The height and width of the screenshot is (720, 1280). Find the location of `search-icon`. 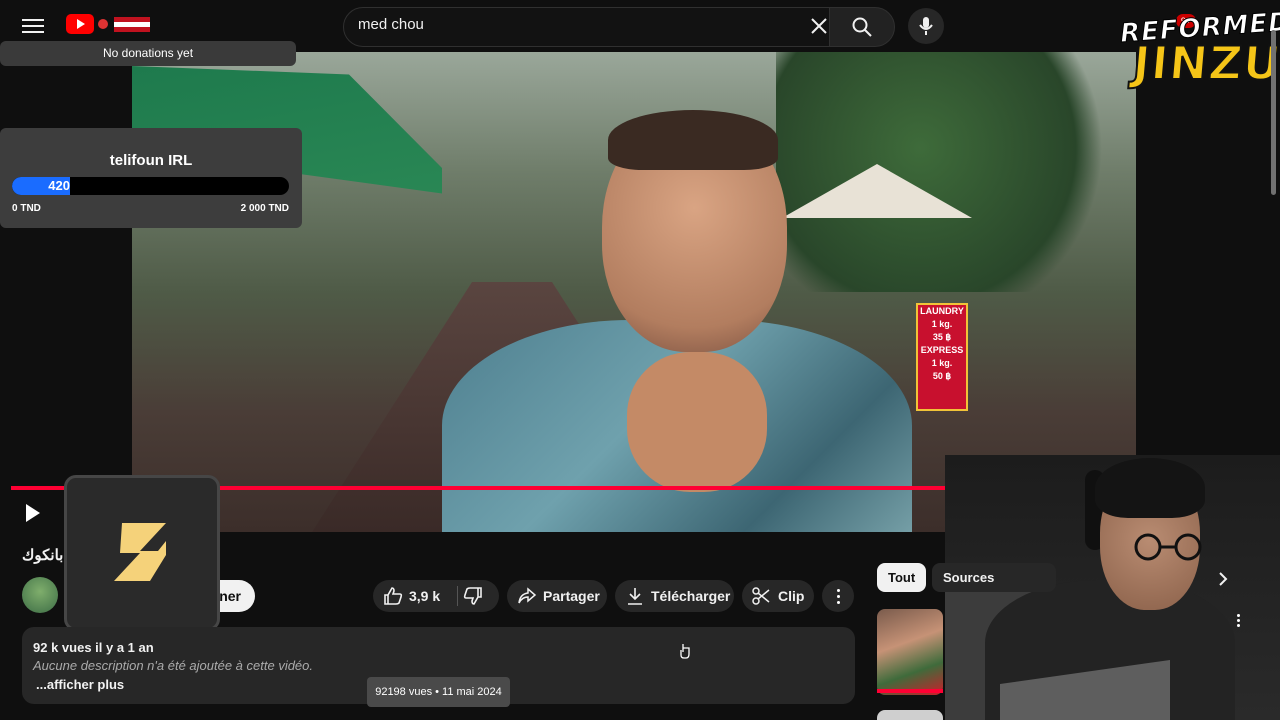

search-icon is located at coordinates (862, 27).